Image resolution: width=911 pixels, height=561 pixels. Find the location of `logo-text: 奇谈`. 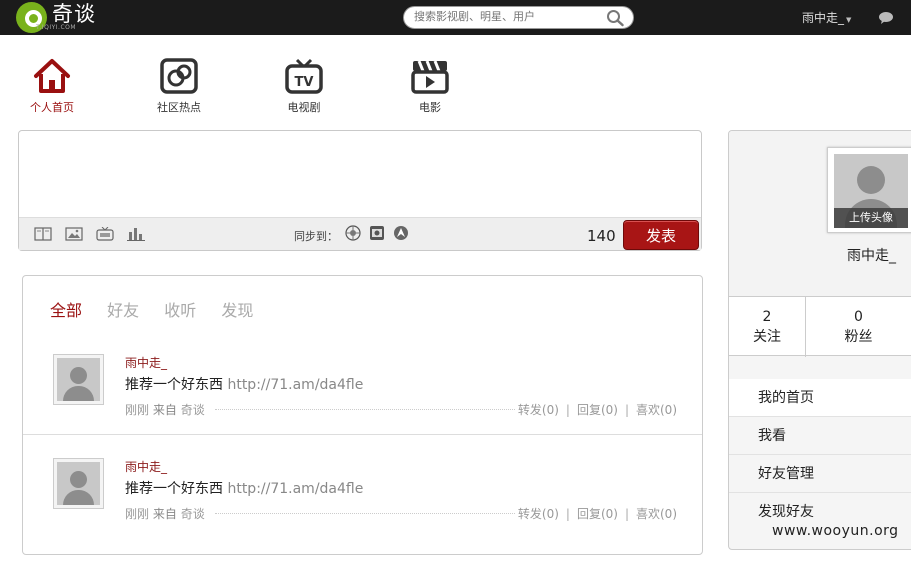

logo-text: 奇谈 is located at coordinates (74, 14).